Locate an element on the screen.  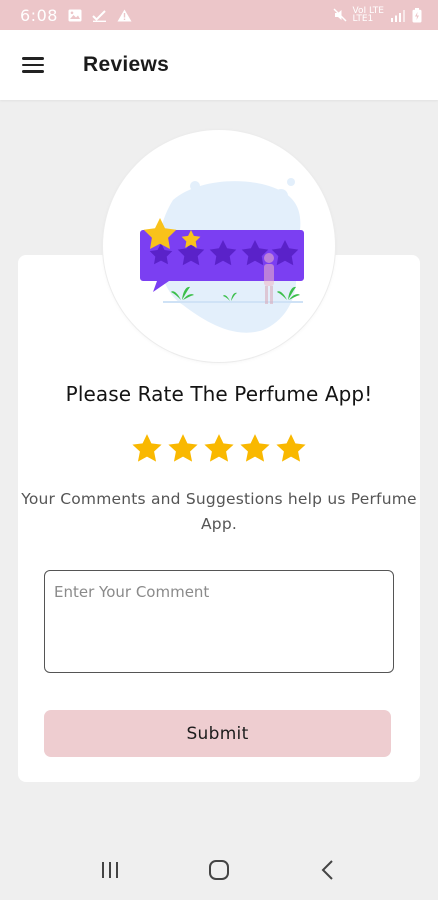
star-rating is located at coordinates (219, 449).